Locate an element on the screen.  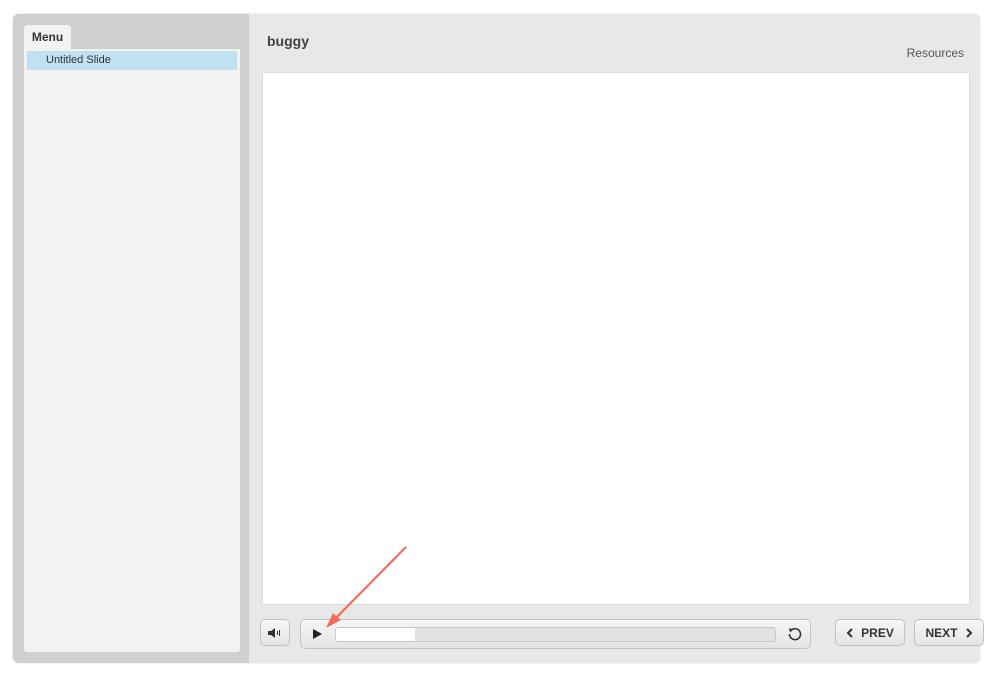
prev-button: PREV is located at coordinates (870, 632).